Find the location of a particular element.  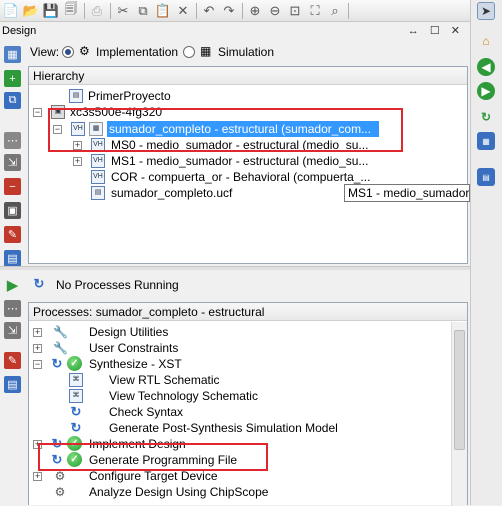

chipscope-icon: ⚙ is located at coordinates (60, 492).